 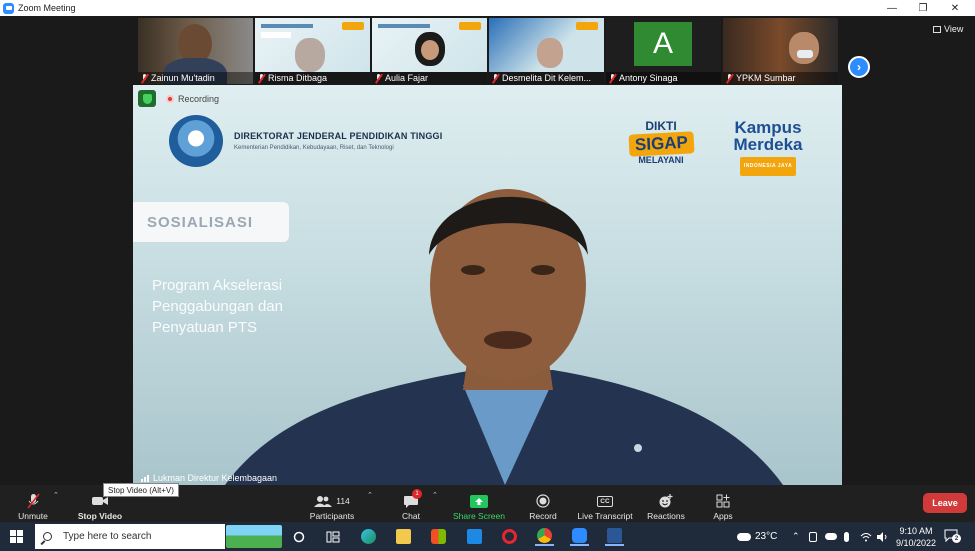 I want to click on closed-caption-icon: CC, so click(x=605, y=501).